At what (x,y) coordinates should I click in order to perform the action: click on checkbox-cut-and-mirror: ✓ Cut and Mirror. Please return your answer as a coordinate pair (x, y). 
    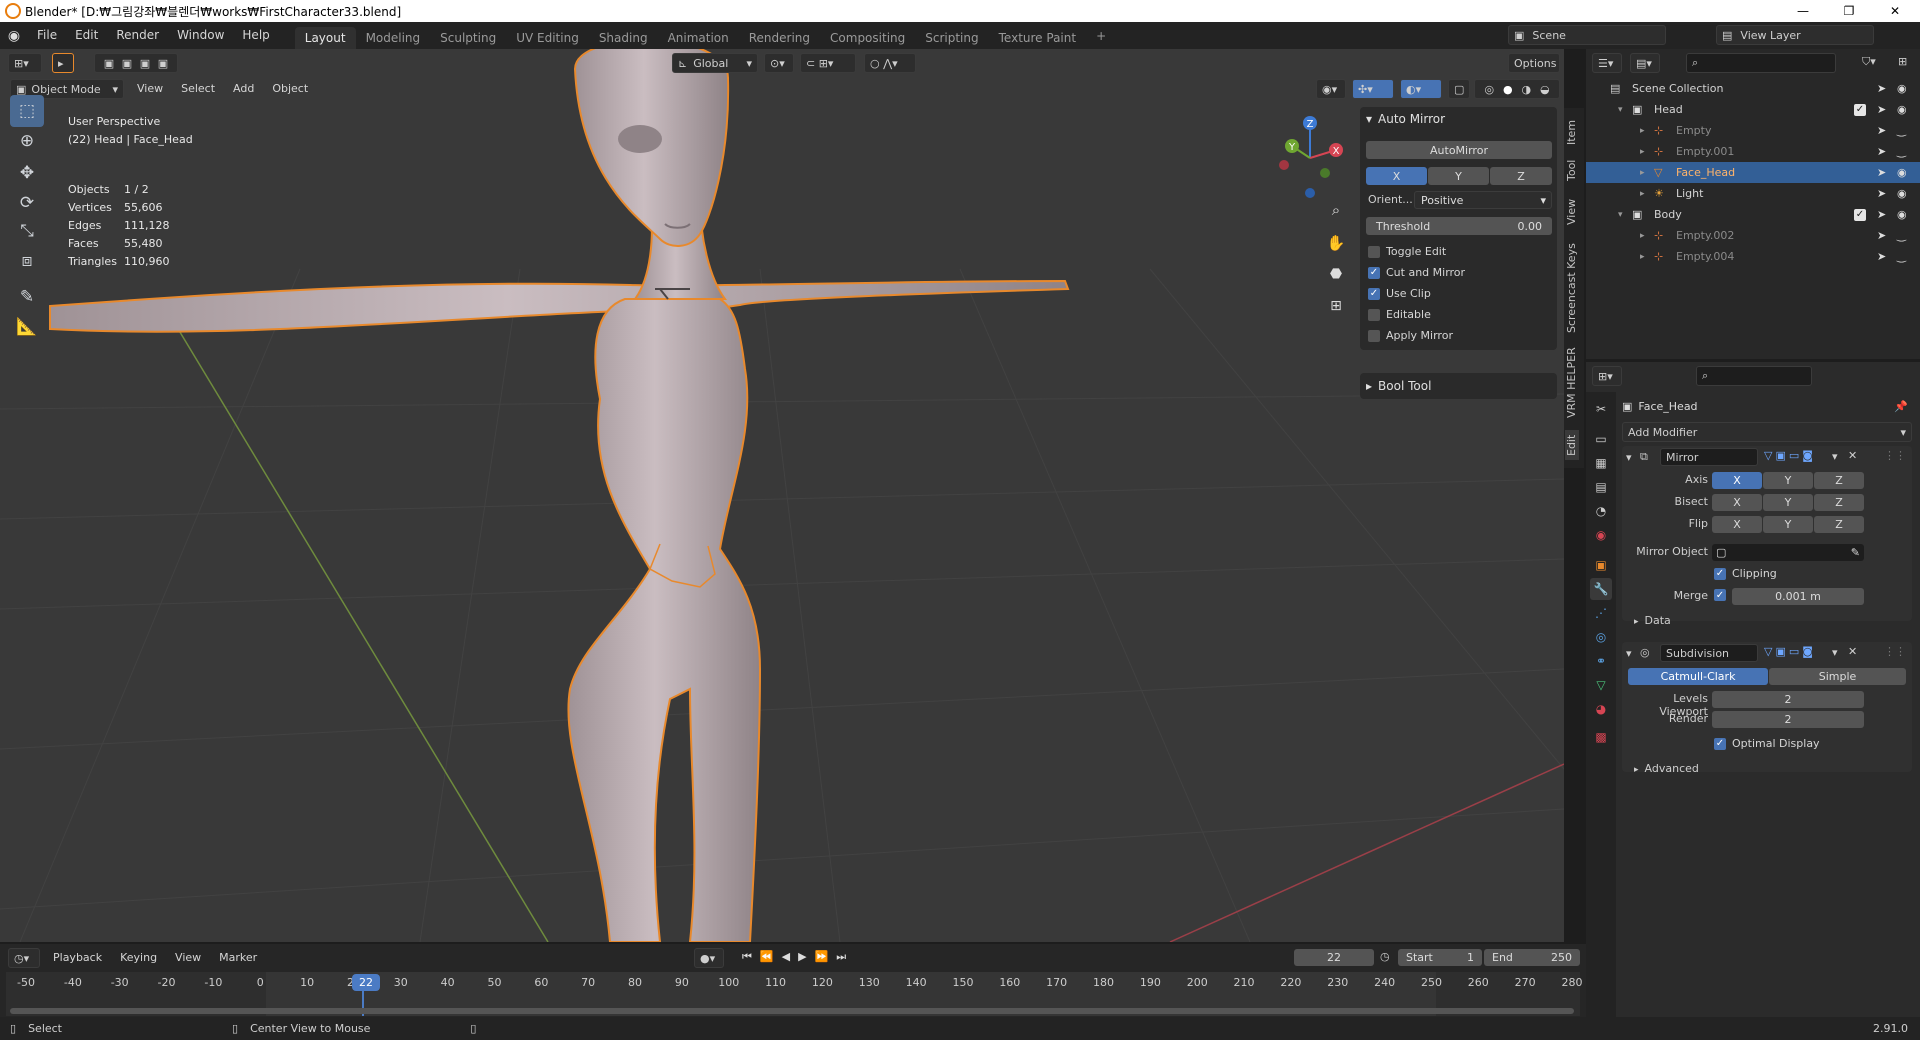
    Looking at the image, I should click on (1416, 272).